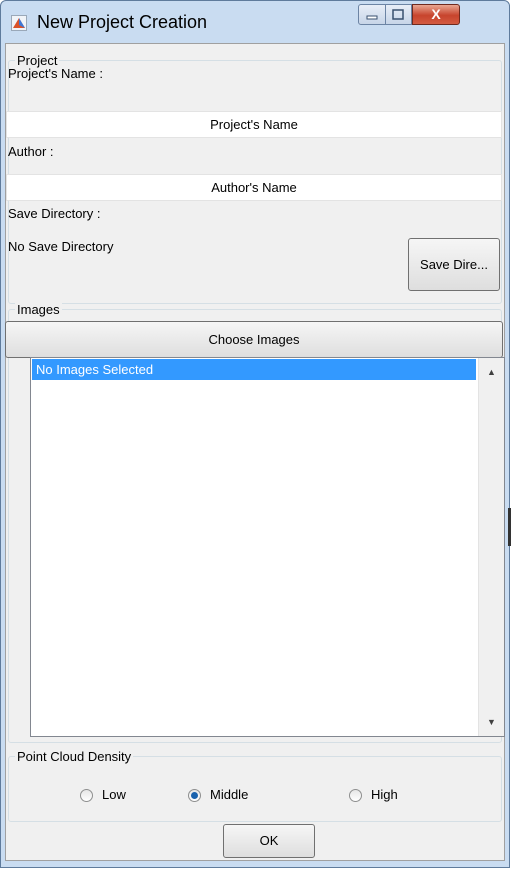  I want to click on radio-low-circle, so click(86, 795).